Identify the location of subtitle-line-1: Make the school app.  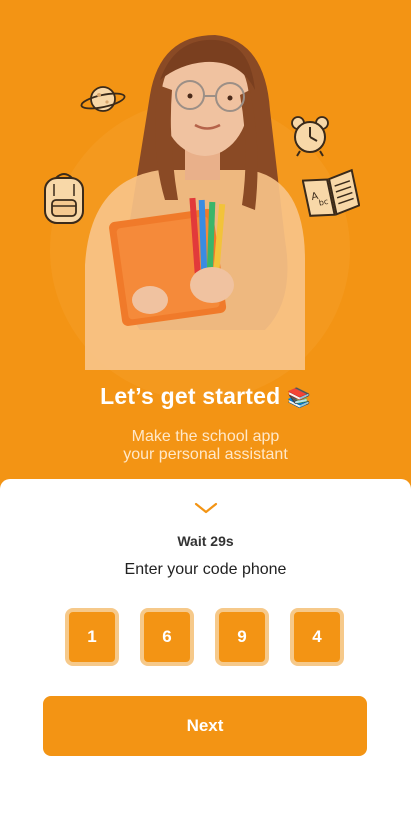
(205, 436).